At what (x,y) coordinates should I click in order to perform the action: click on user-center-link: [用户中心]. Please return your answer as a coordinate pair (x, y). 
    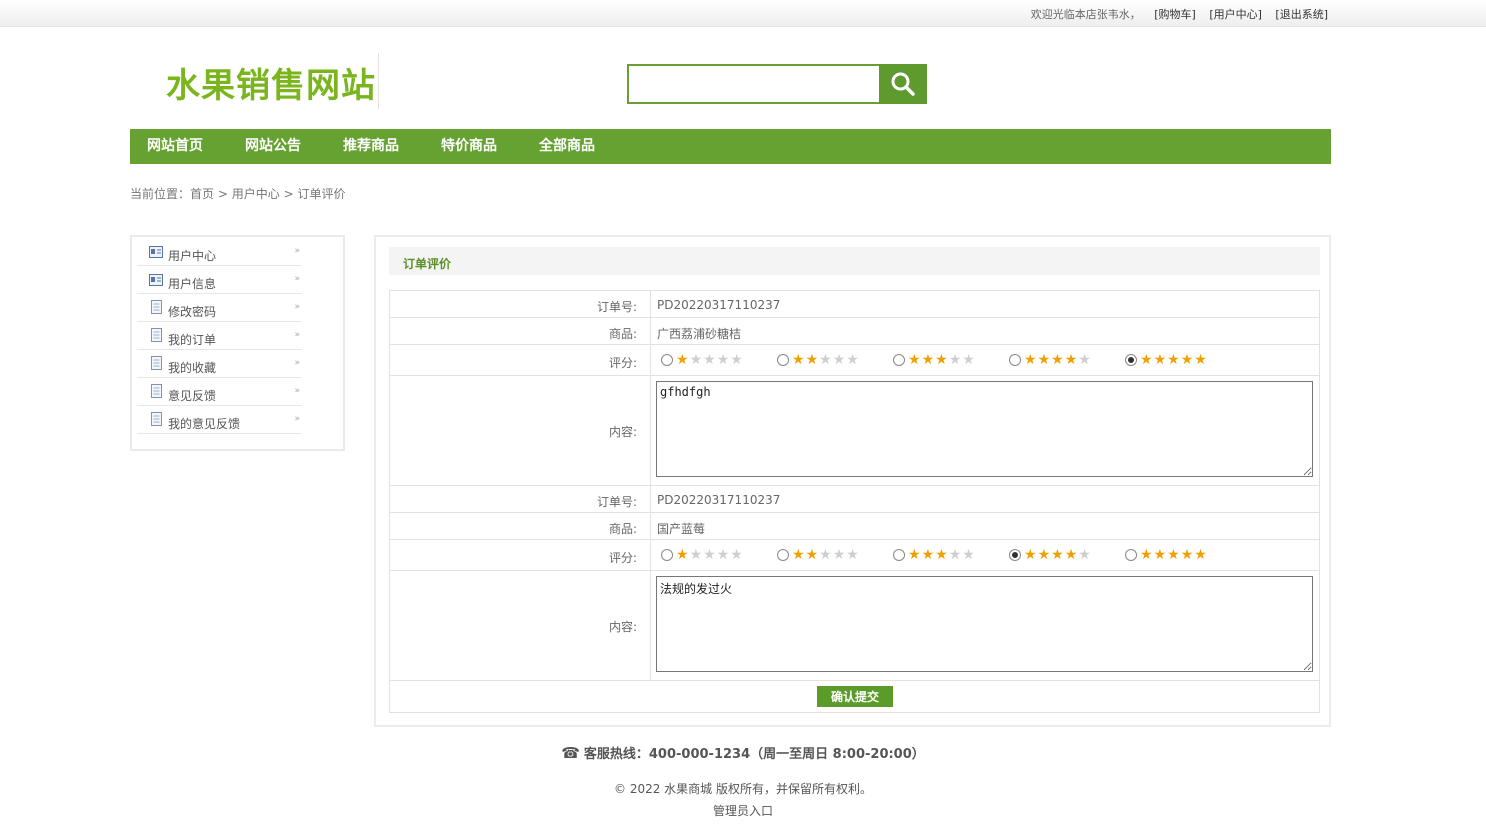
    Looking at the image, I should click on (1235, 14).